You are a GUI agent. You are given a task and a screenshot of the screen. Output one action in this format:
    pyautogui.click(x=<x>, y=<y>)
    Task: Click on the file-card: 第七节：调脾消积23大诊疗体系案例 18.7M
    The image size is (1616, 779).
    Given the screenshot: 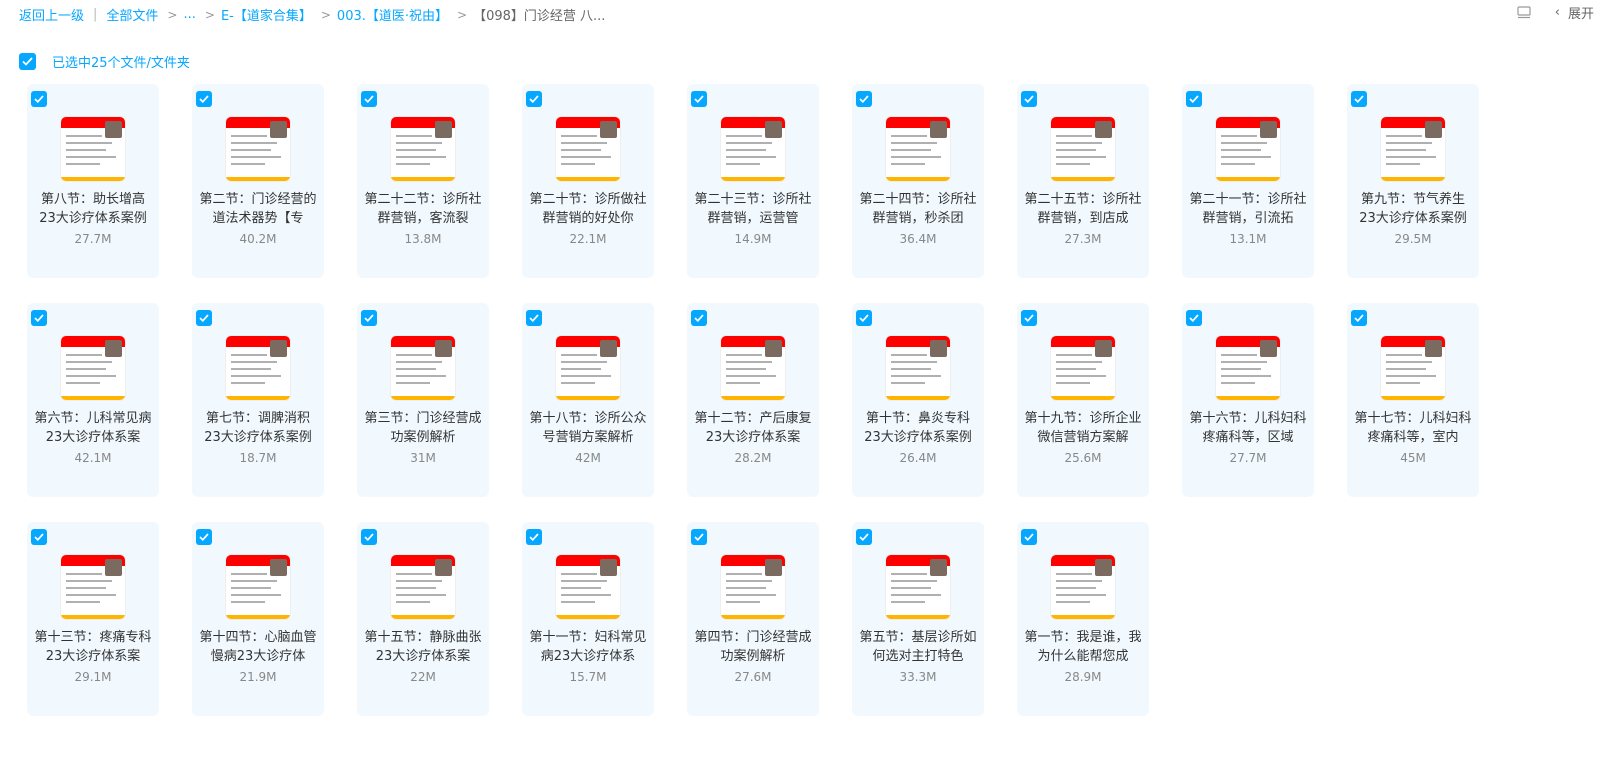 What is the action you would take?
    pyautogui.click(x=258, y=400)
    